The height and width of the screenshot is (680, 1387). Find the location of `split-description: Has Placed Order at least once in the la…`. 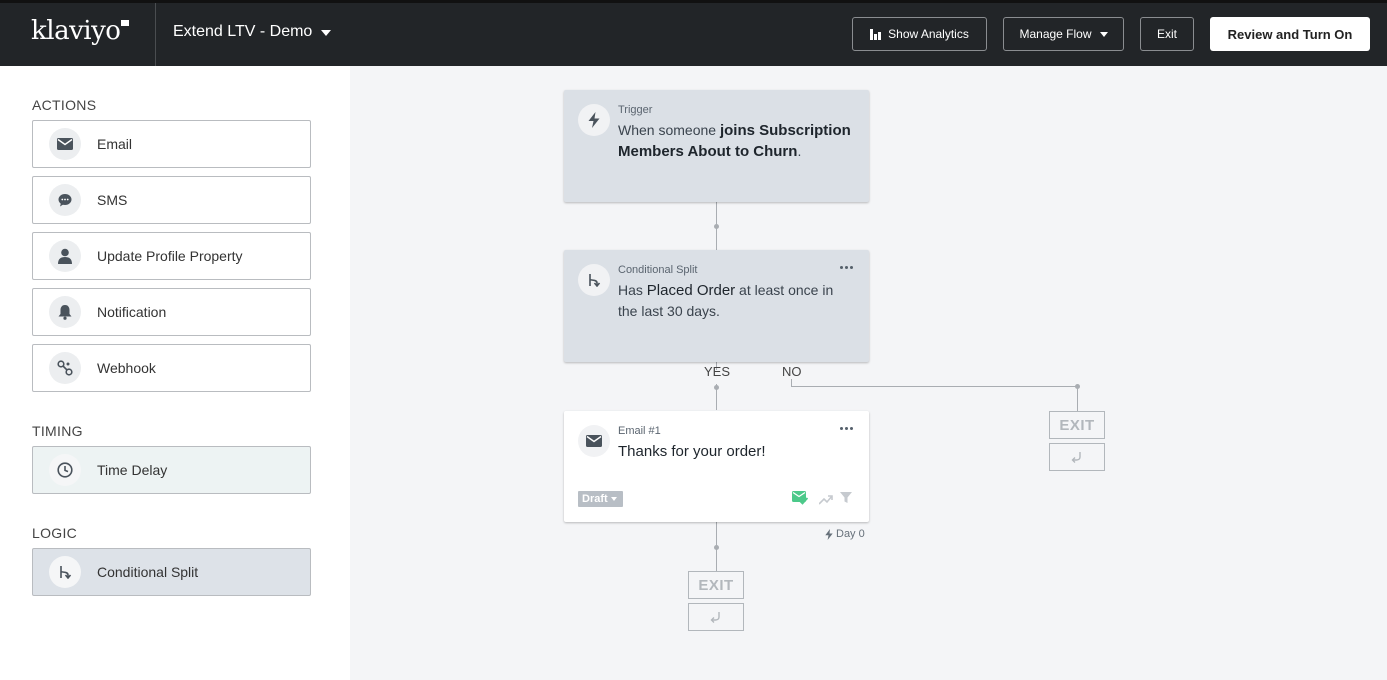

split-description: Has Placed Order at least once in the la… is located at coordinates (735, 301).